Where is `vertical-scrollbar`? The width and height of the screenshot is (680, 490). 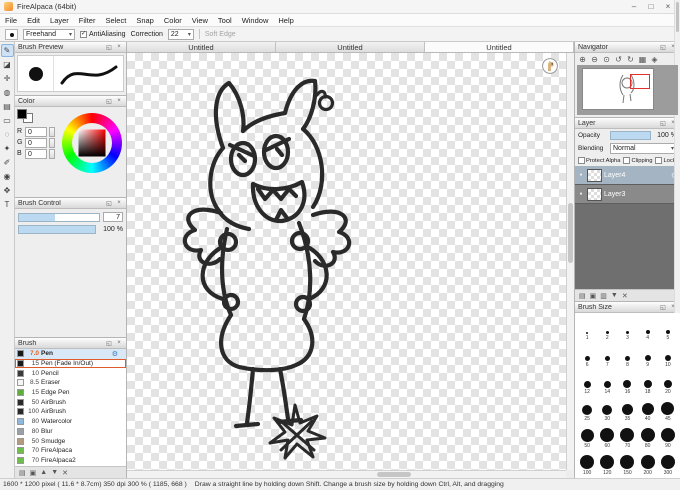 vertical-scrollbar is located at coordinates (570, 261).